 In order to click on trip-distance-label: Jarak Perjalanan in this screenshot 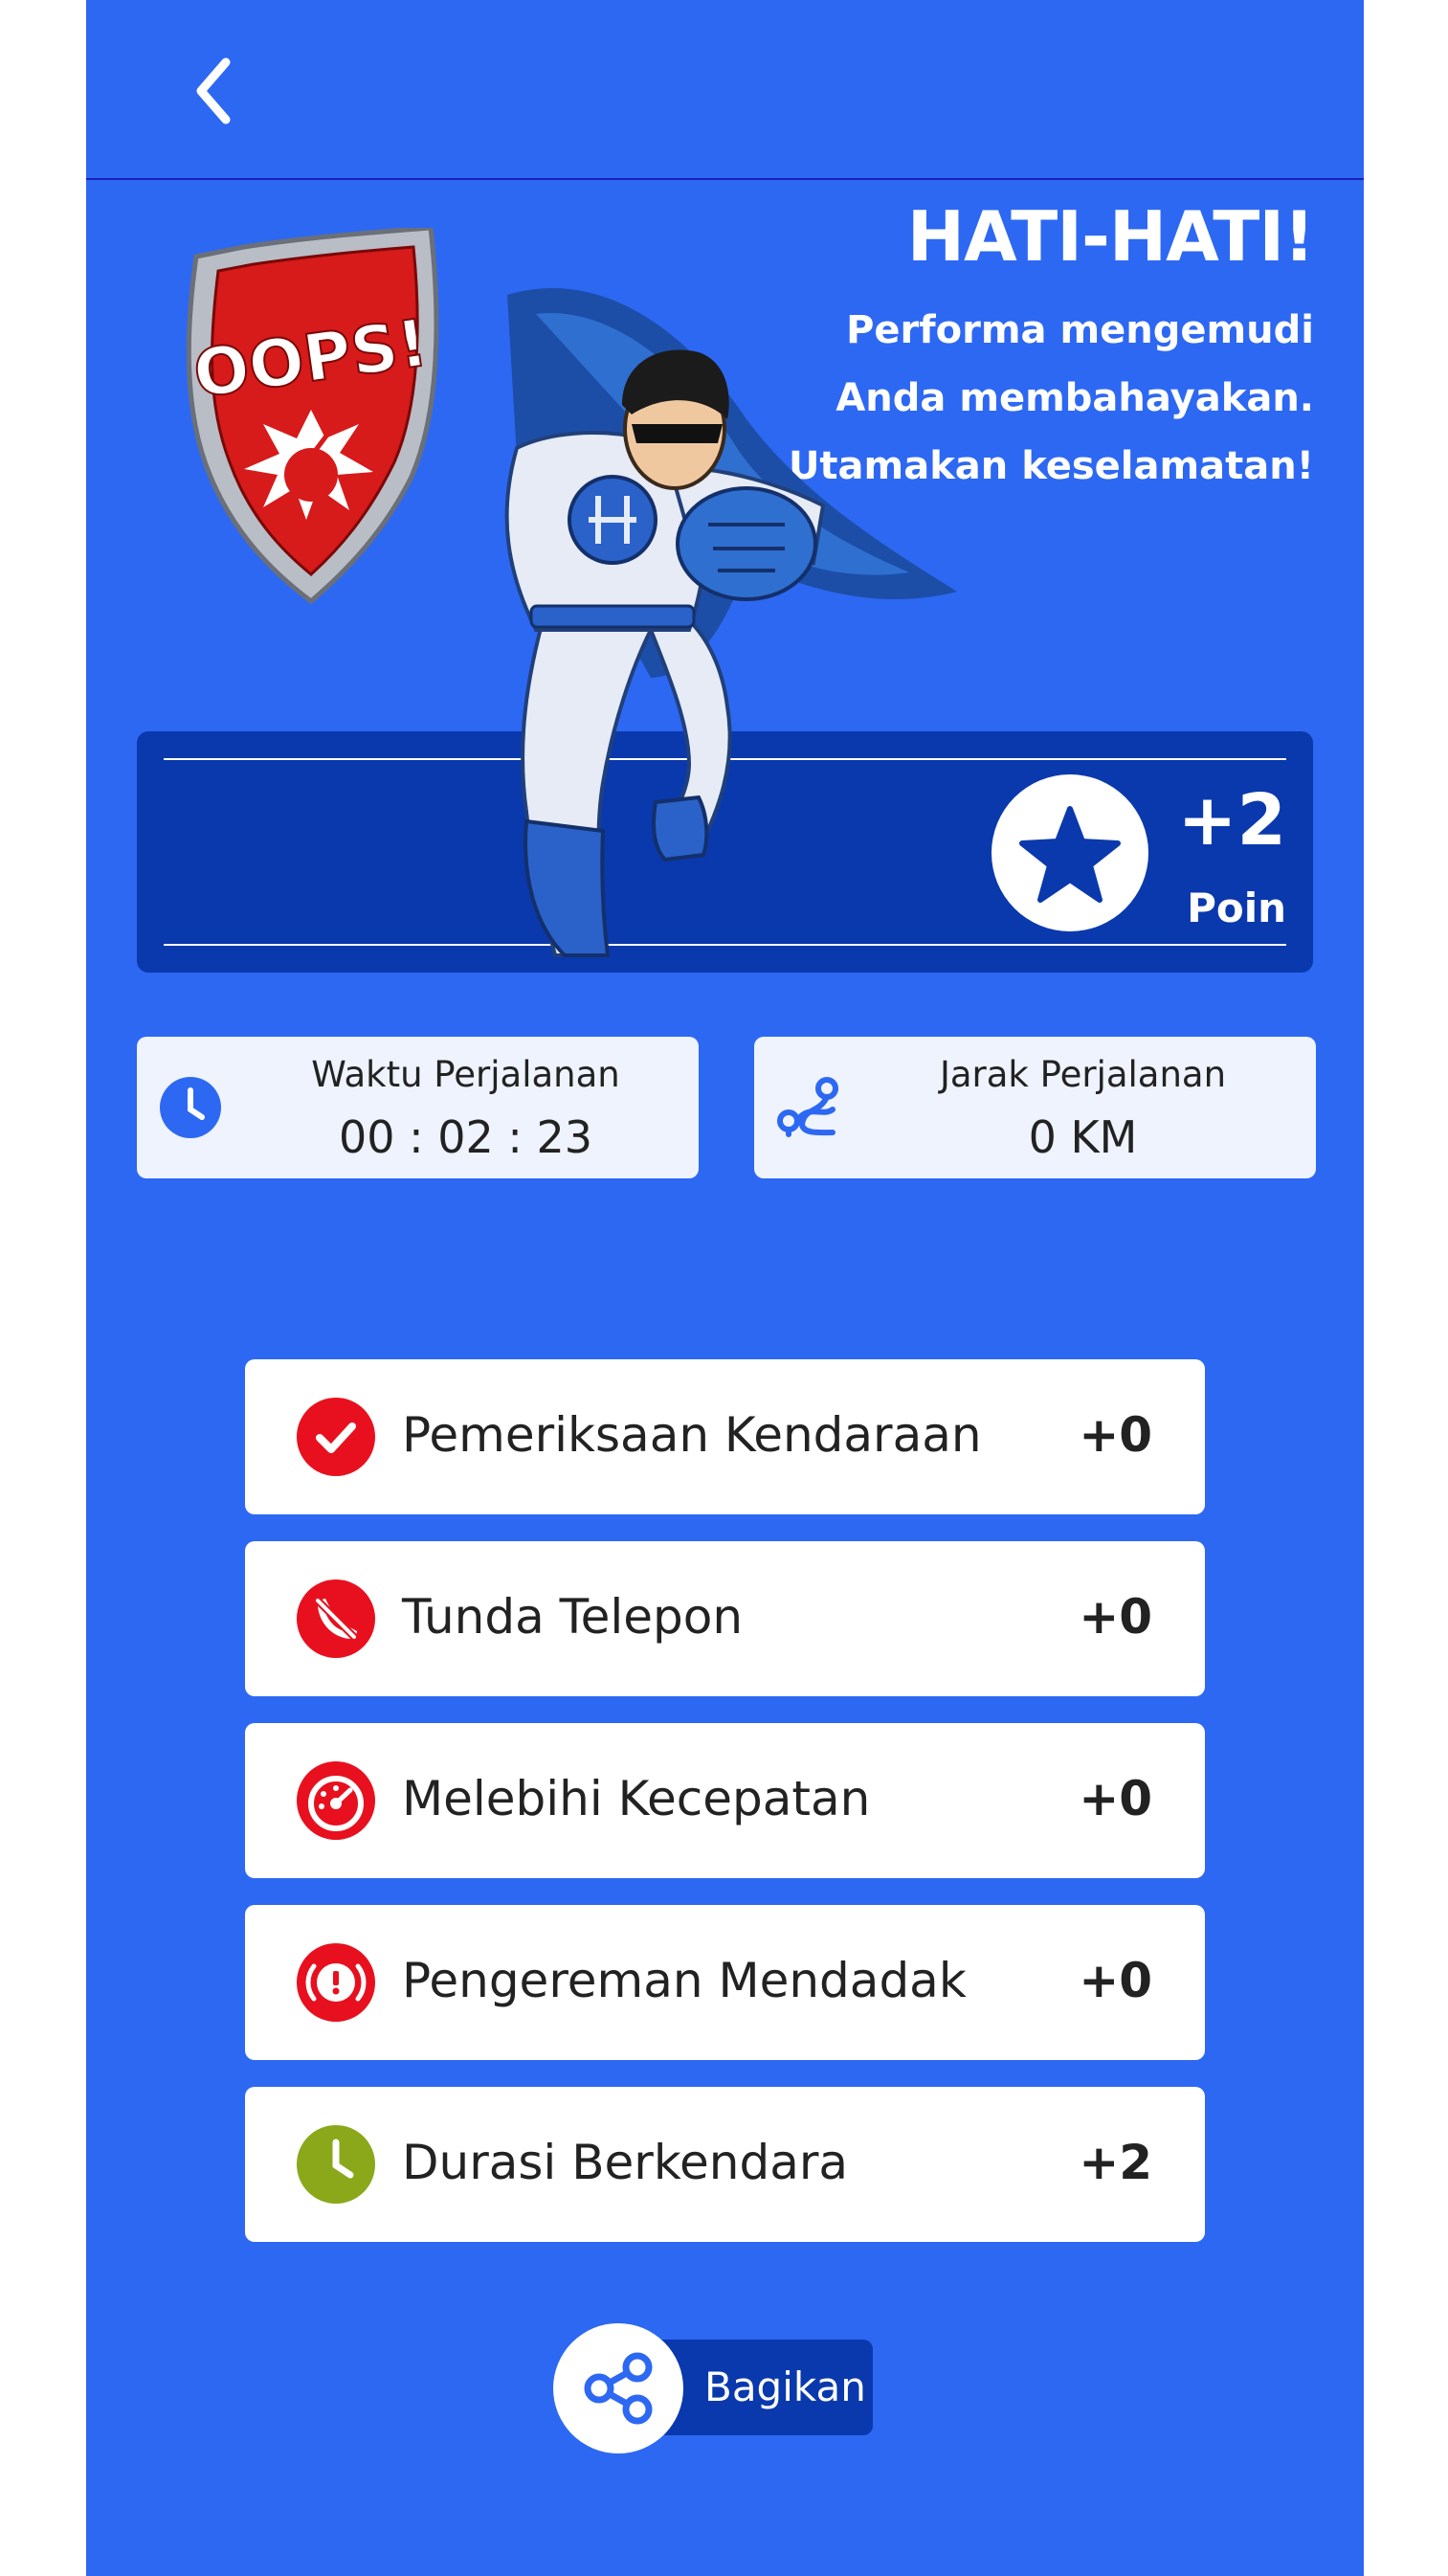, I will do `click(1083, 1074)`.